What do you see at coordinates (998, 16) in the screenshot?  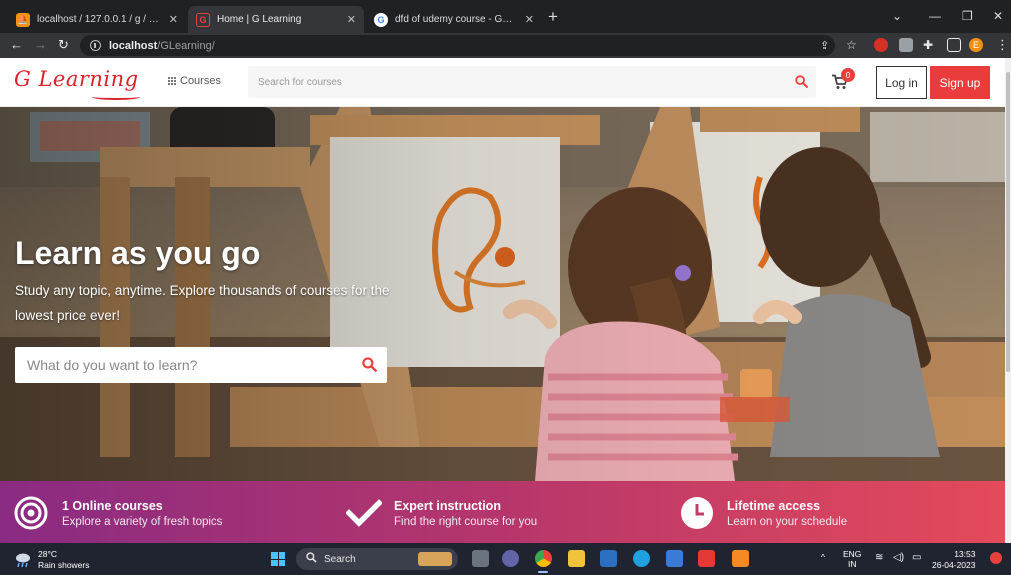 I see `close-window-button: ✕` at bounding box center [998, 16].